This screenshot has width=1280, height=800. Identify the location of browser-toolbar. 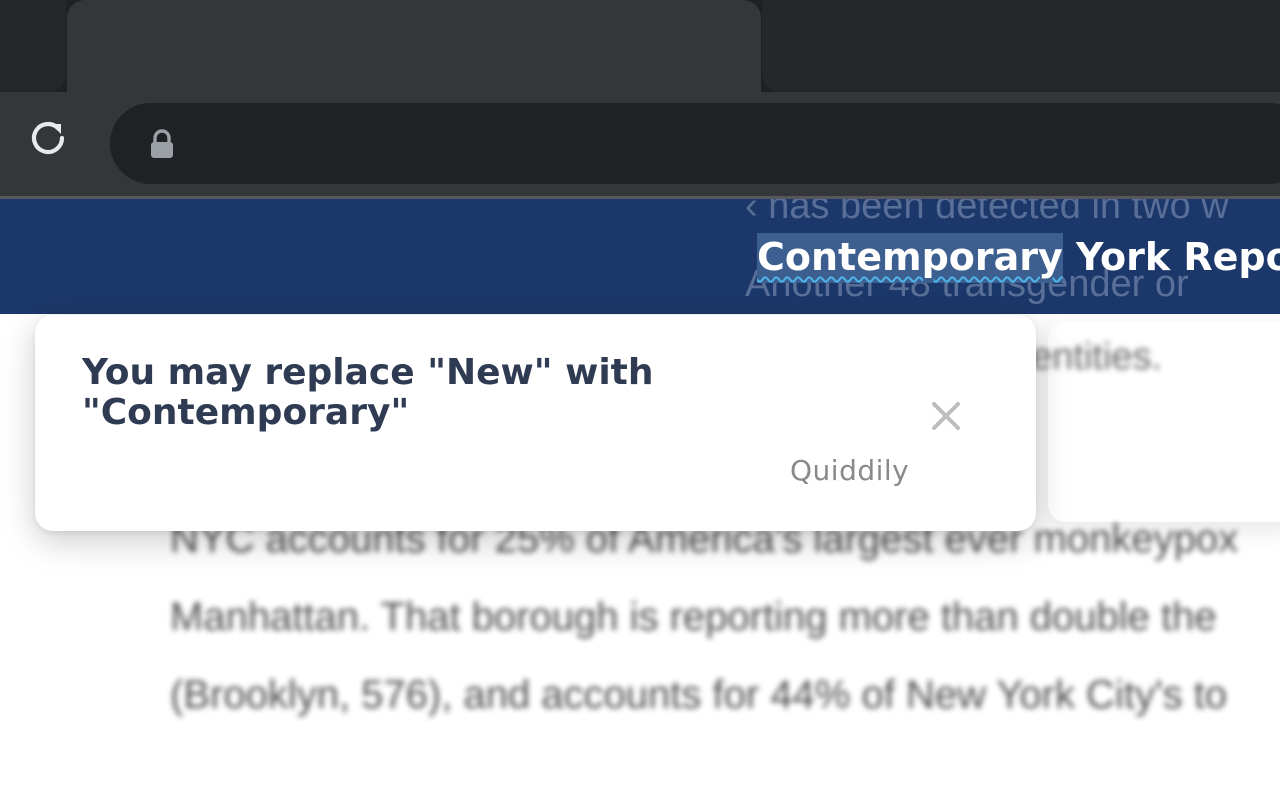
(640, 144).